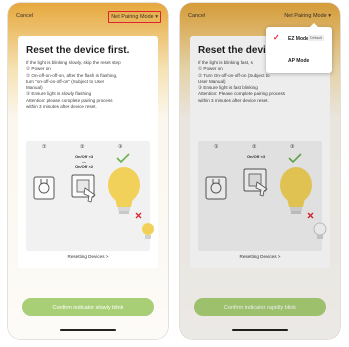  I want to click on checkmark-icon: ✓, so click(276, 37).